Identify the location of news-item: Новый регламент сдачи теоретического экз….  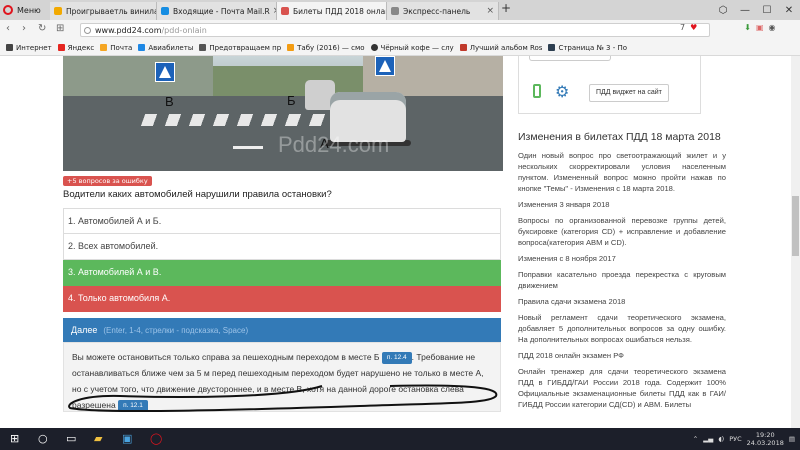
(622, 328).